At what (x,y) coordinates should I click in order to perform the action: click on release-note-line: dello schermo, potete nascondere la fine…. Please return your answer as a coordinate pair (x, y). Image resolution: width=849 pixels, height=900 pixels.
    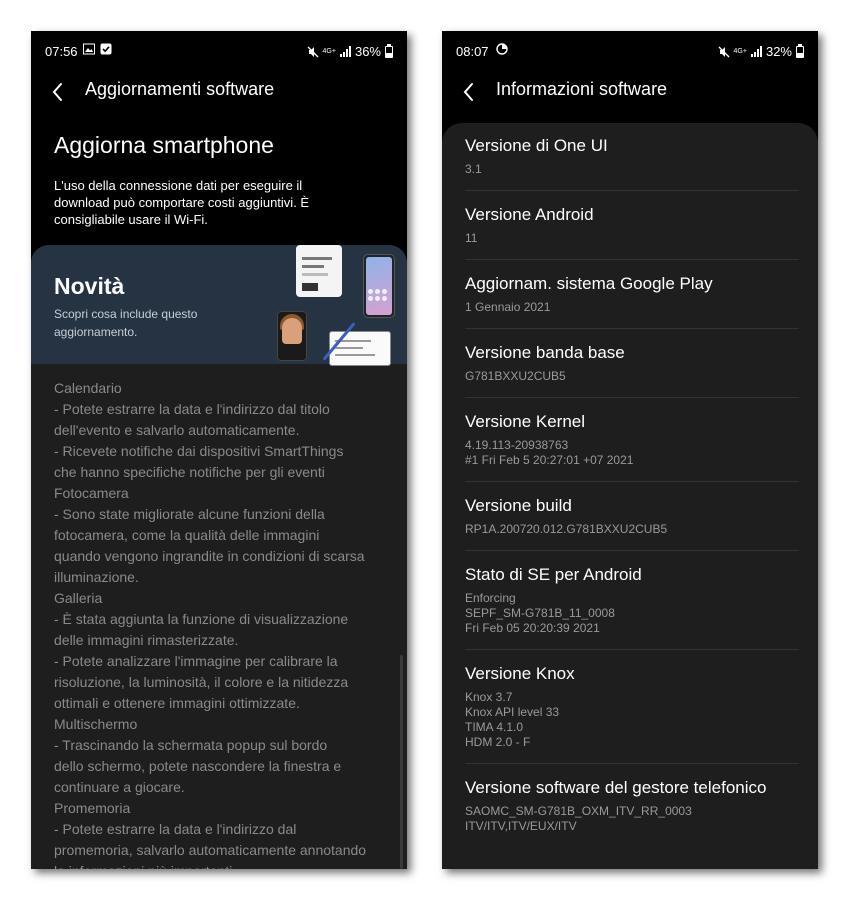
    Looking at the image, I should click on (198, 766).